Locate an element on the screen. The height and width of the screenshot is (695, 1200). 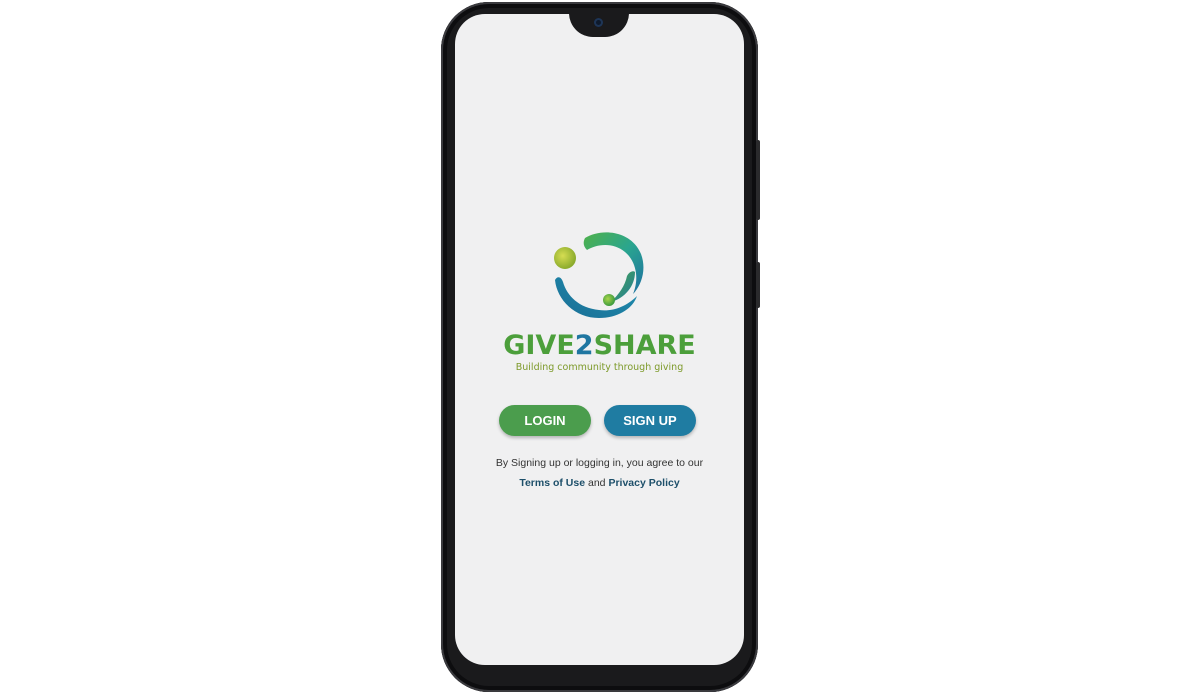
give2share-logo-icon is located at coordinates (599, 275).